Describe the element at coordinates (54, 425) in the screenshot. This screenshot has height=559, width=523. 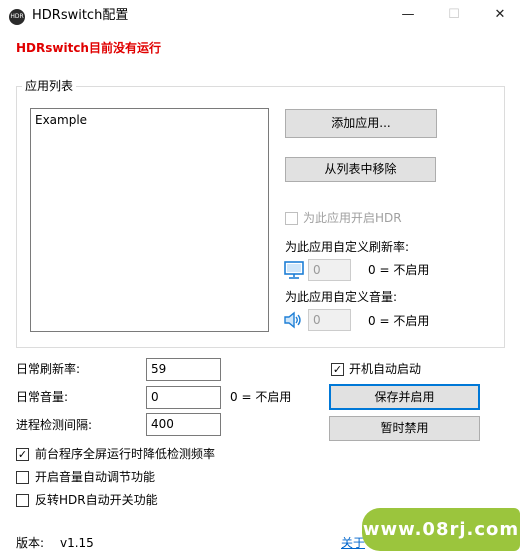
I see `interval-label: 进程检测间隔:` at that location.